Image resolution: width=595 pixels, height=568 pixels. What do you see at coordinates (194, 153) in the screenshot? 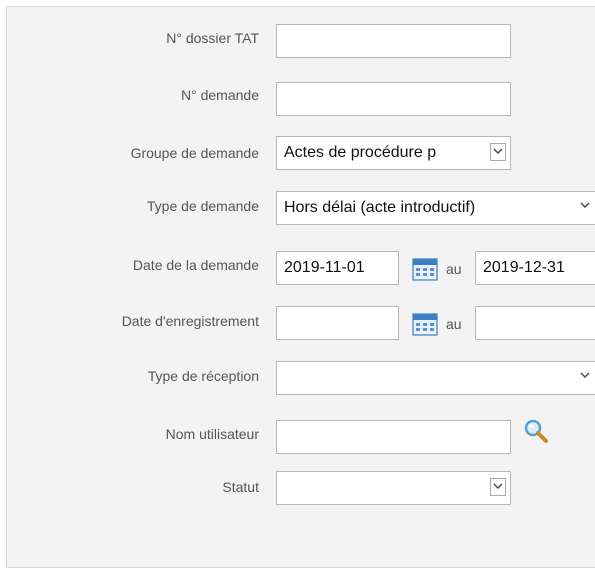
I see `groupe-label: Groupe de demande` at bounding box center [194, 153].